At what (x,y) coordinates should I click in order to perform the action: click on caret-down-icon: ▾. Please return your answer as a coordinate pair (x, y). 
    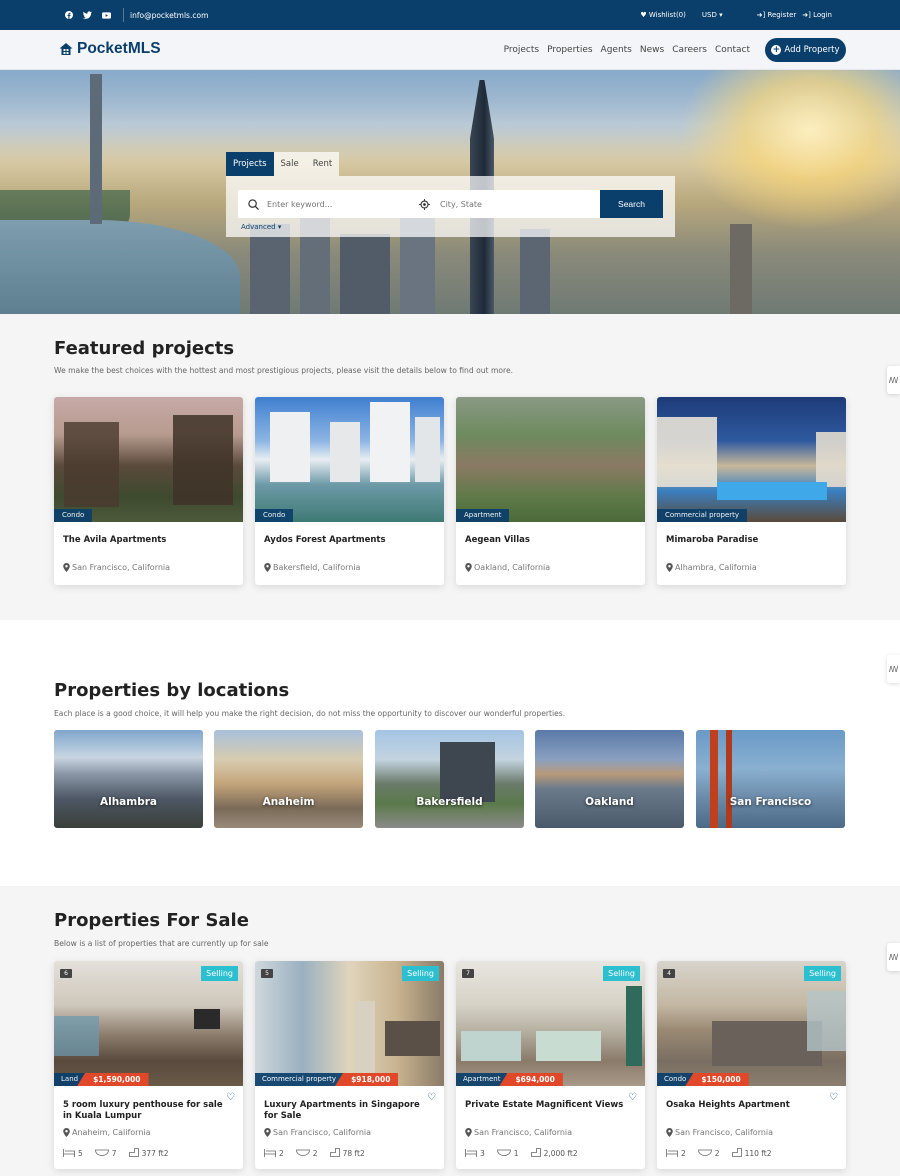
    Looking at the image, I should click on (279, 227).